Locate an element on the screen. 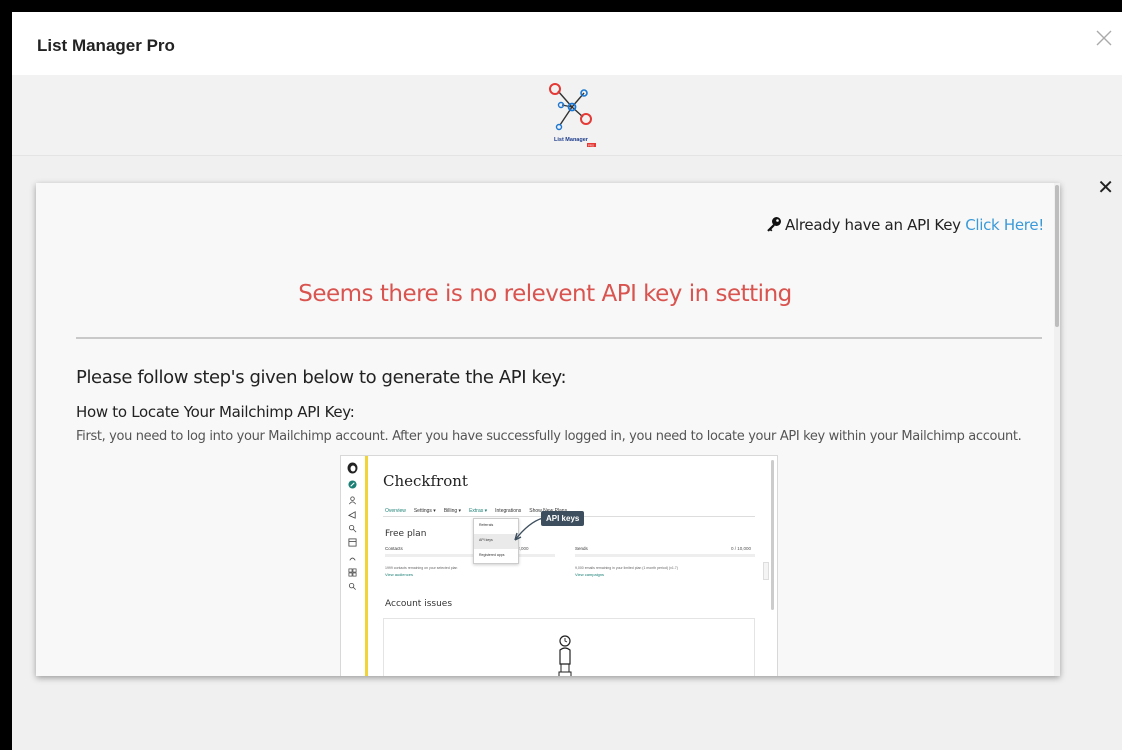 The height and width of the screenshot is (750, 1122). panel-scrollbar-thumb is located at coordinates (1057, 256).